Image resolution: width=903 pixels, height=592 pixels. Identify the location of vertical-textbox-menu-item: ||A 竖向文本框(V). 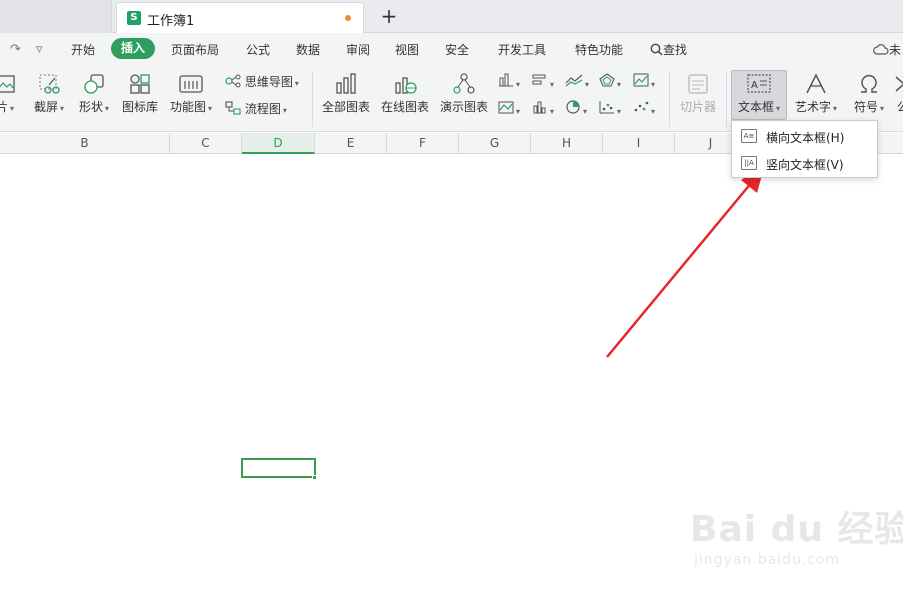
(804, 163).